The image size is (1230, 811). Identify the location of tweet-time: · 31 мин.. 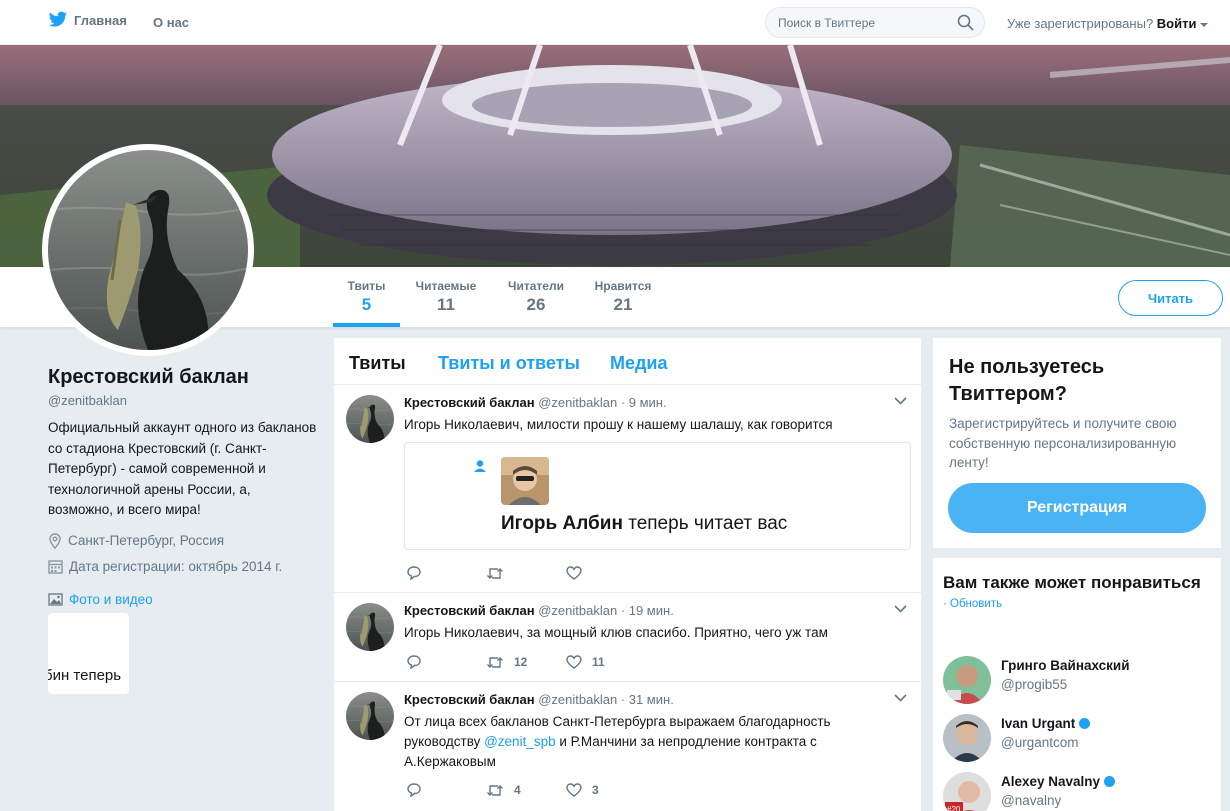
(647, 699).